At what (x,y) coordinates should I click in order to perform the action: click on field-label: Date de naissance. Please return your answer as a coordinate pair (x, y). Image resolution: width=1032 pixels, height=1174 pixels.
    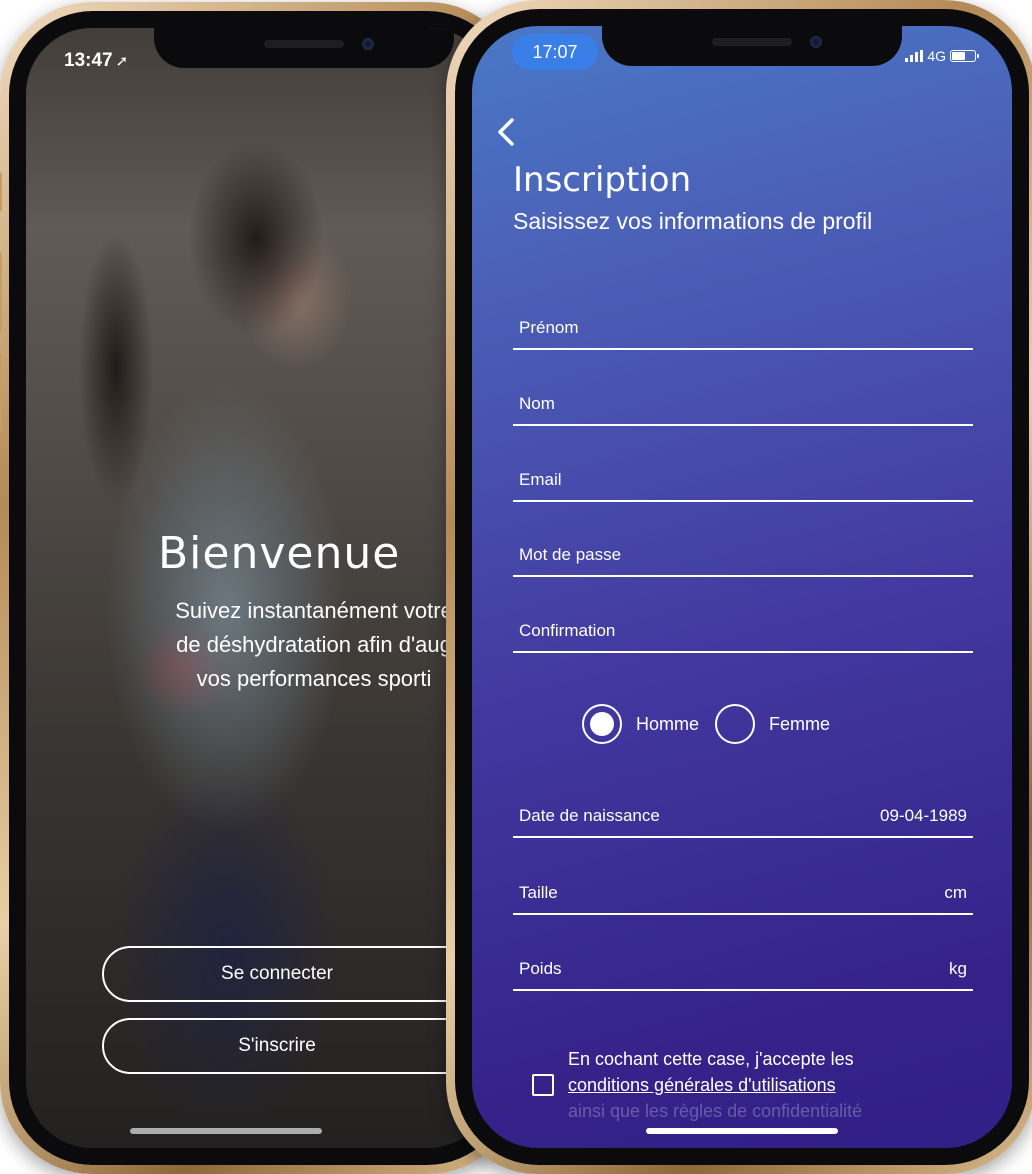
    Looking at the image, I should click on (589, 815).